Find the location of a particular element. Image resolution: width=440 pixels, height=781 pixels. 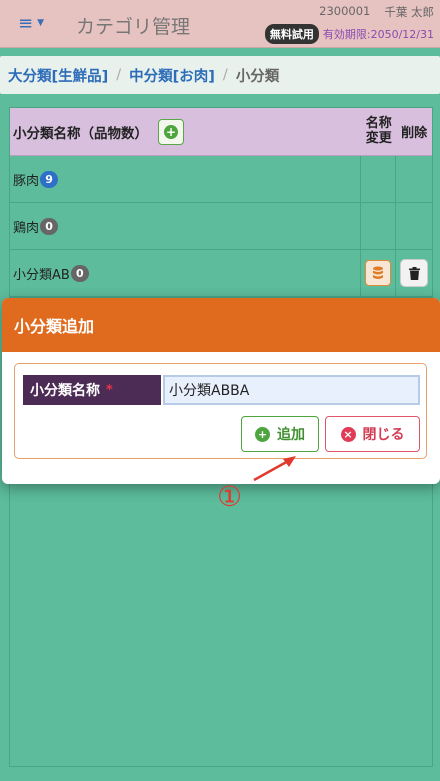

modal-header: 小分類追加 is located at coordinates (221, 325).